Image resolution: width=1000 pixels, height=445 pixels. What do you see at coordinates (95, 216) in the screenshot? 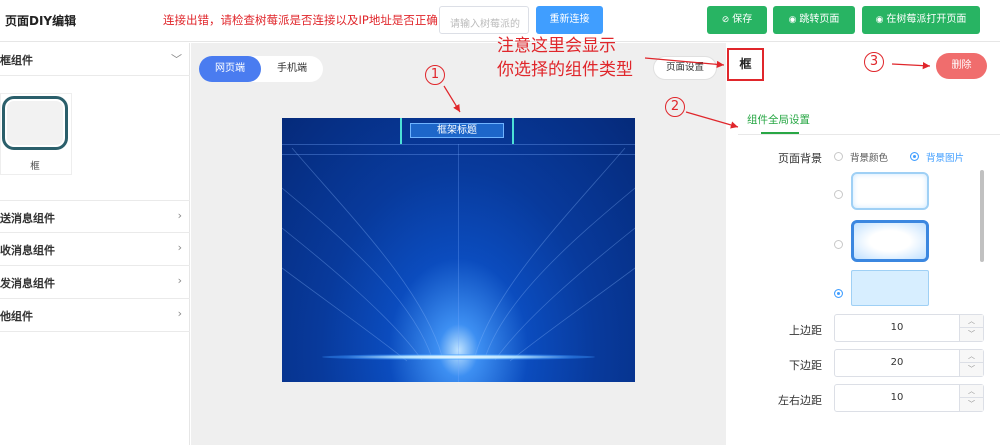
I see `category-send: 发送消息组件 ›` at bounding box center [95, 216].